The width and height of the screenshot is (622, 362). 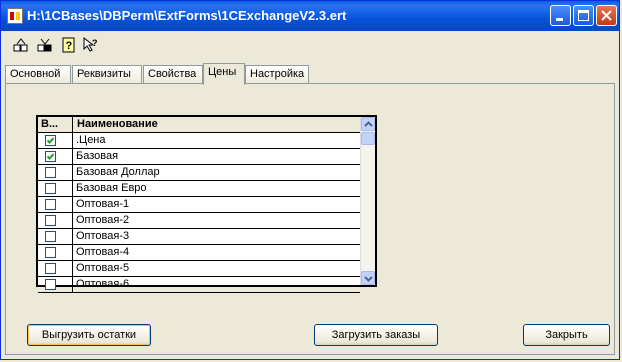 I want to click on table-row: Базовая, so click(x=199, y=157).